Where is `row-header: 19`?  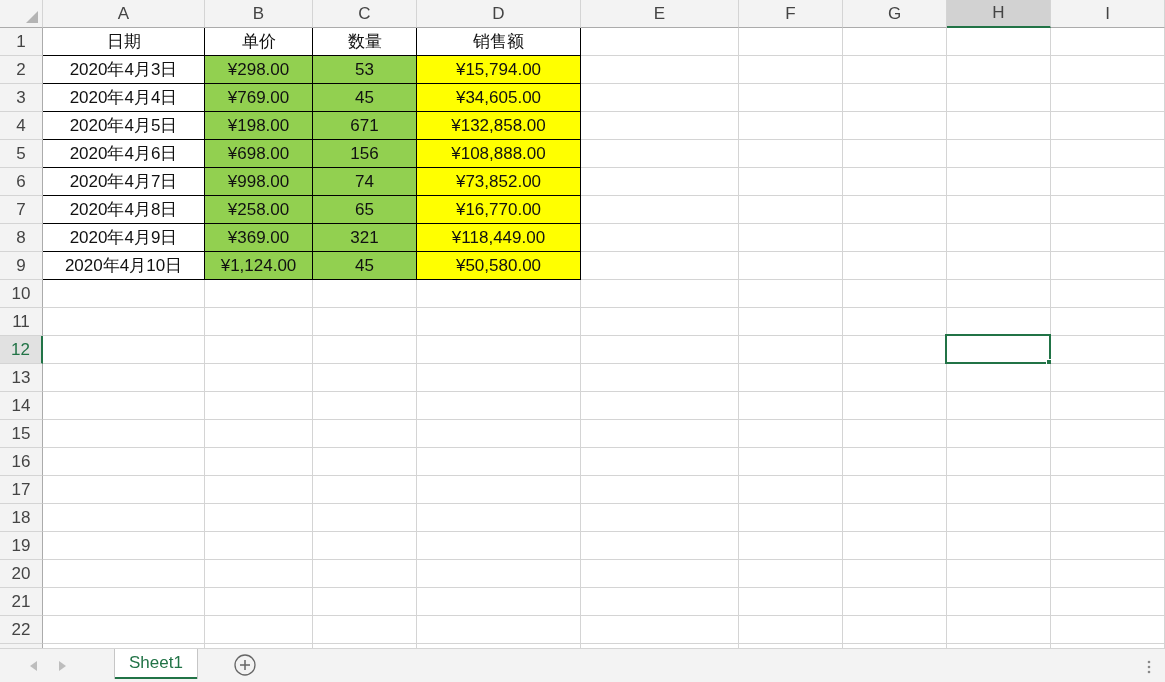
row-header: 19 is located at coordinates (21, 546).